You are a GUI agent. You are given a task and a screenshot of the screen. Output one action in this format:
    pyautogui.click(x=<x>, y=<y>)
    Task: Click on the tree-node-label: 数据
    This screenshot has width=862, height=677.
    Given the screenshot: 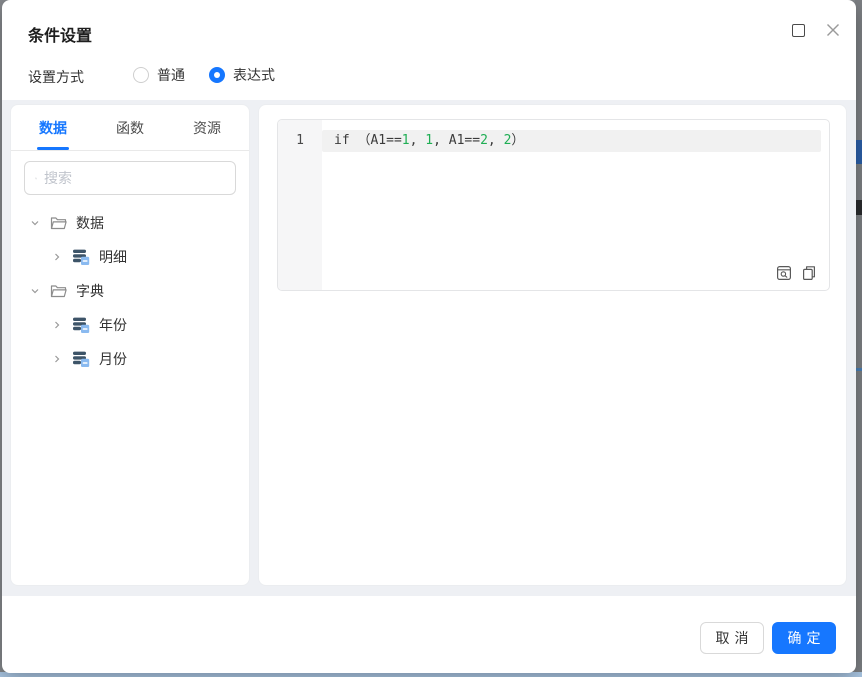 What is the action you would take?
    pyautogui.click(x=90, y=223)
    